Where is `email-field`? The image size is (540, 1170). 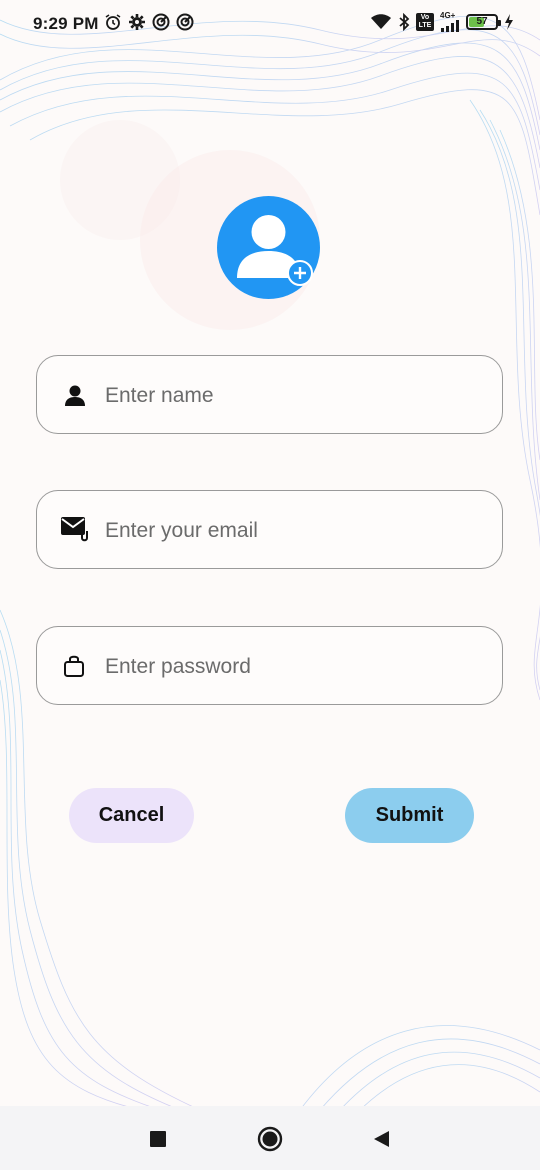 email-field is located at coordinates (269, 529).